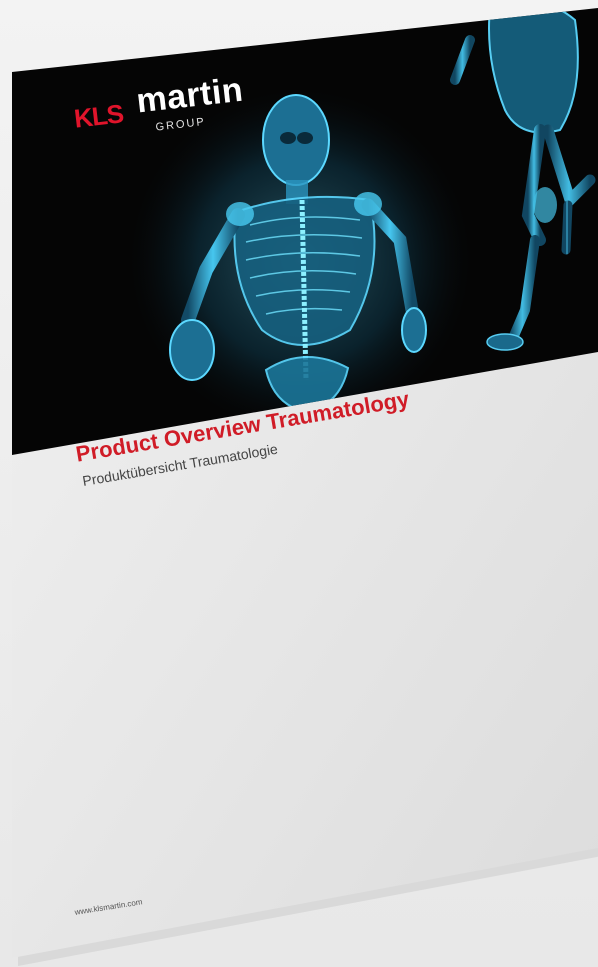 This screenshot has height=967, width=598. What do you see at coordinates (98, 116) in the screenshot?
I see `logo-kls-text: KLS` at bounding box center [98, 116].